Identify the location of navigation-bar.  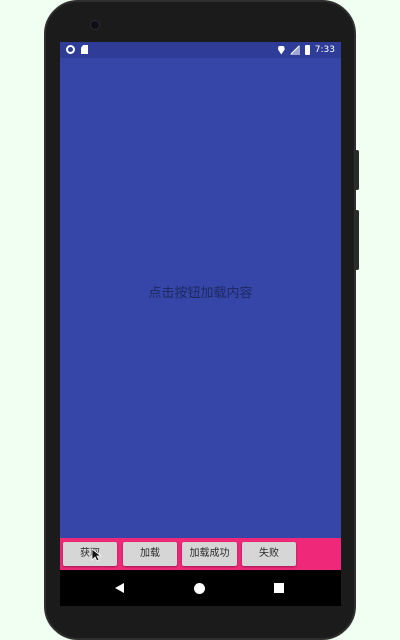
(200, 588).